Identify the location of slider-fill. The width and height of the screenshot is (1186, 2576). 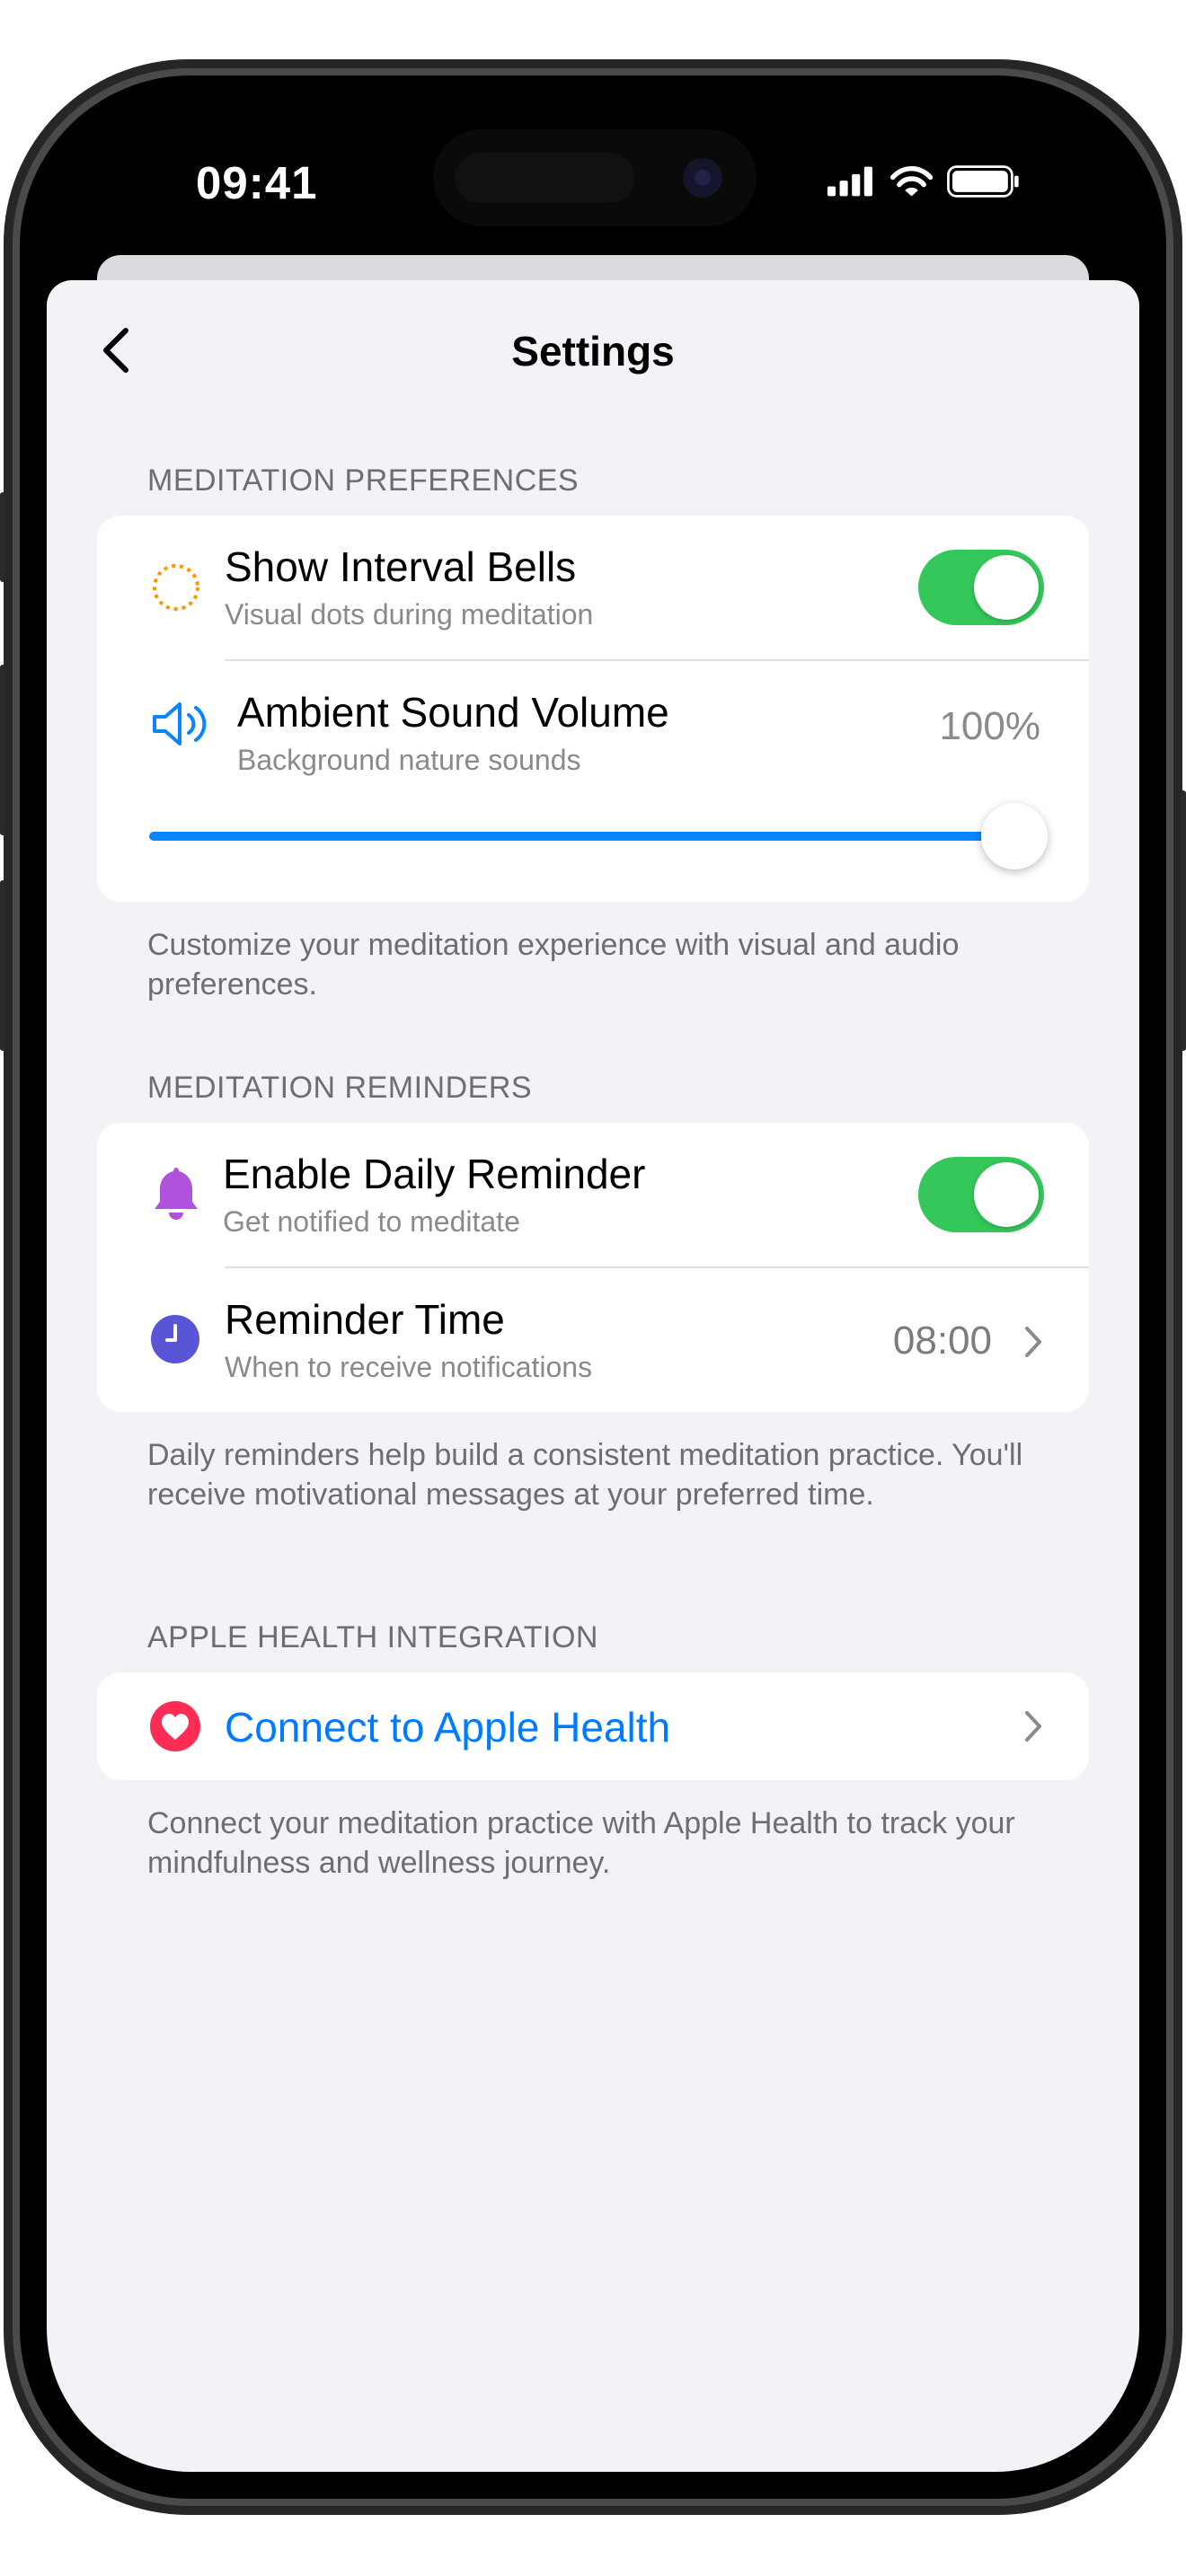
(581, 836).